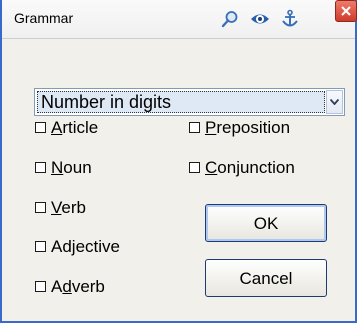  What do you see at coordinates (250, 167) in the screenshot?
I see `checkbox-label-conjunction: Conjunction` at bounding box center [250, 167].